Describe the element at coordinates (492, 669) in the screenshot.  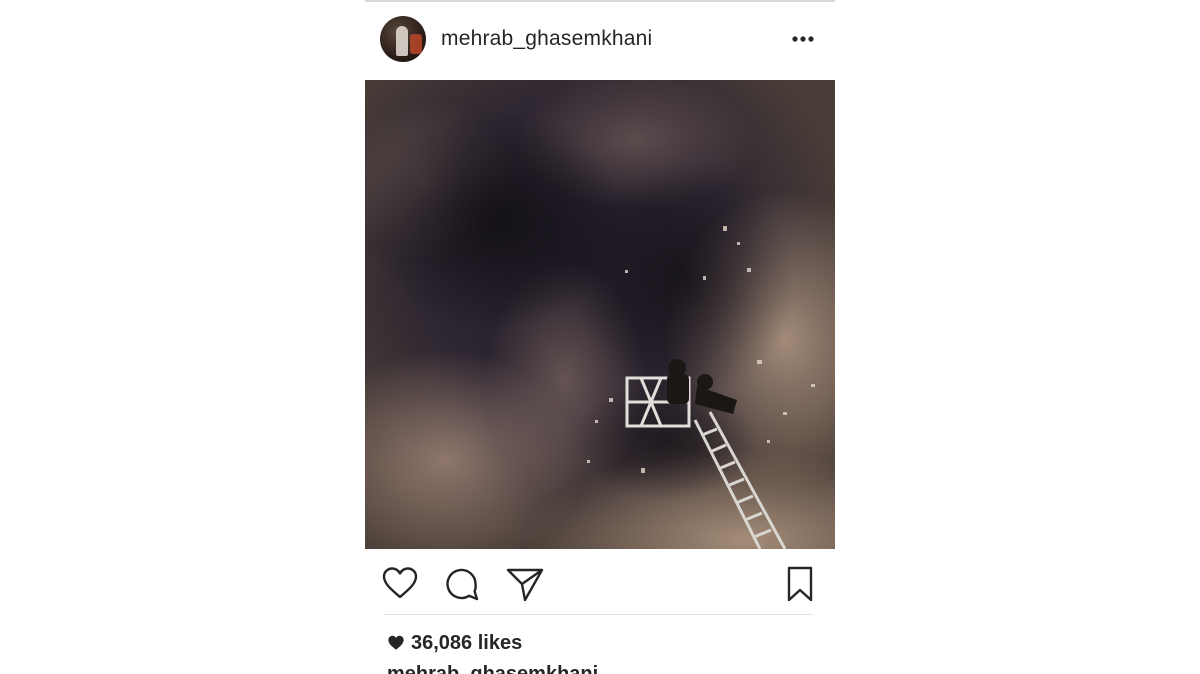
I see `caption-author: mehrab_ghasemkhani` at that location.